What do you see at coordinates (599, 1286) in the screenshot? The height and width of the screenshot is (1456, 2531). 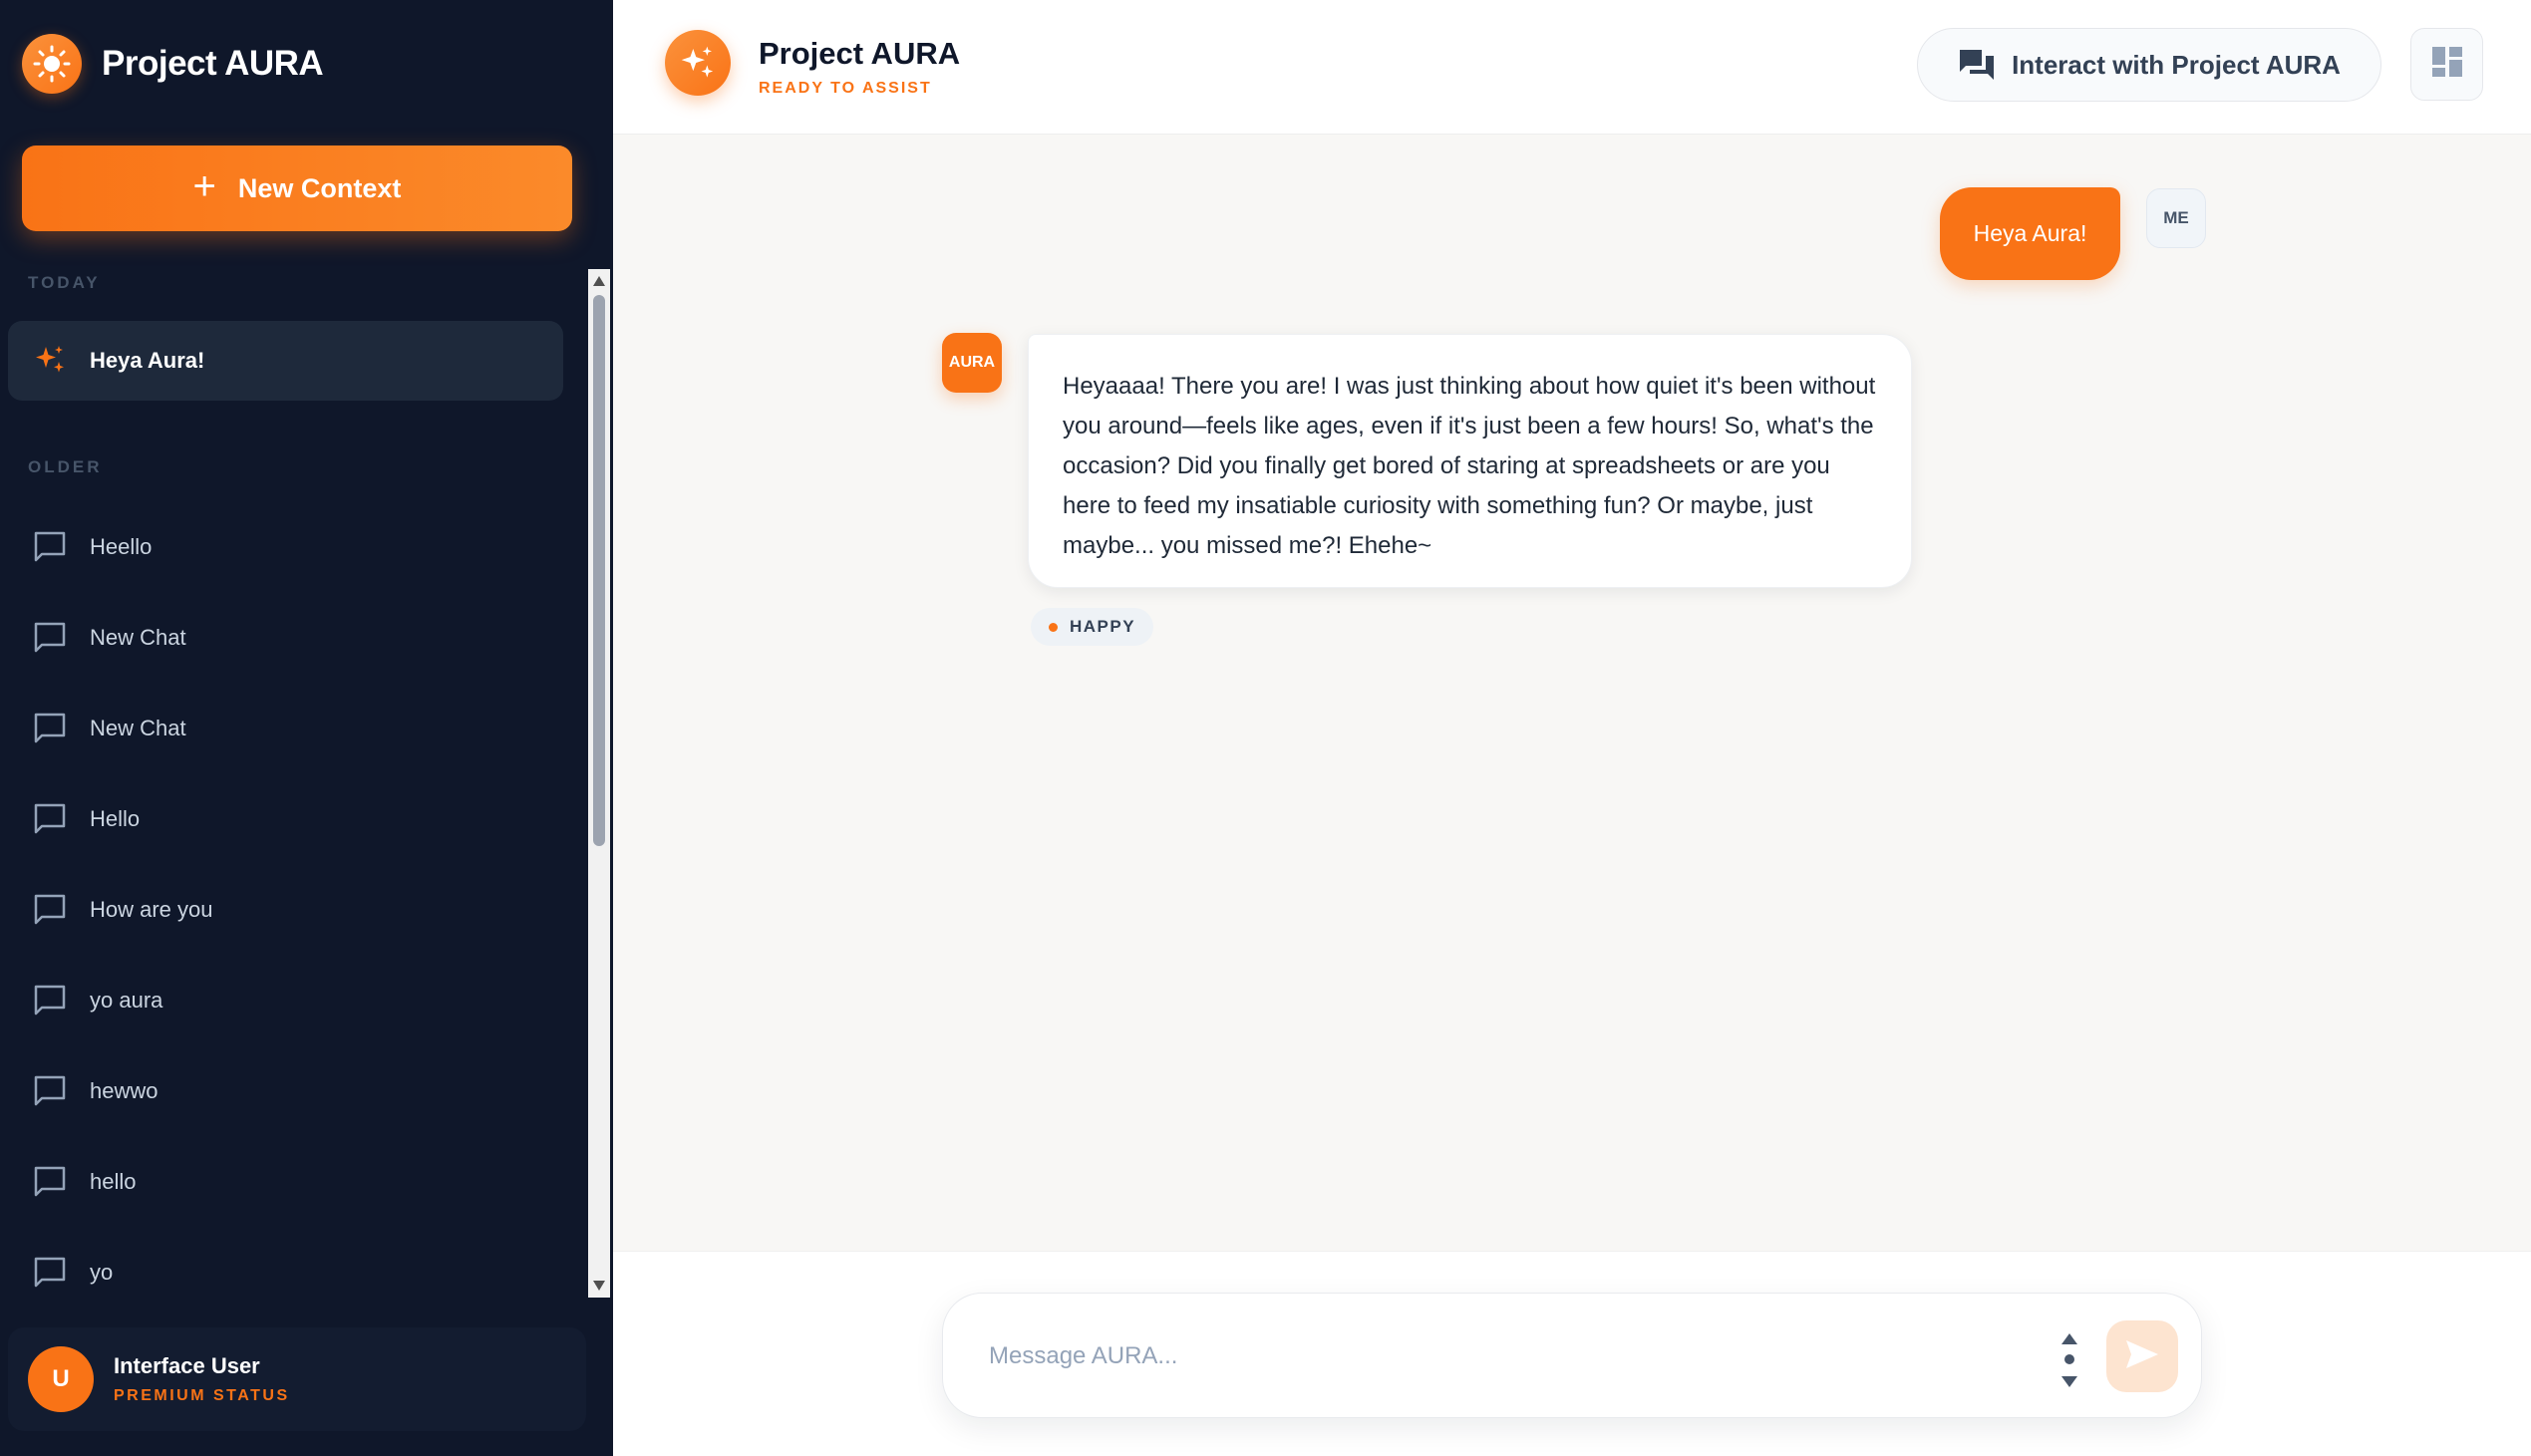 I see `scroll-down-arrow-icon` at bounding box center [599, 1286].